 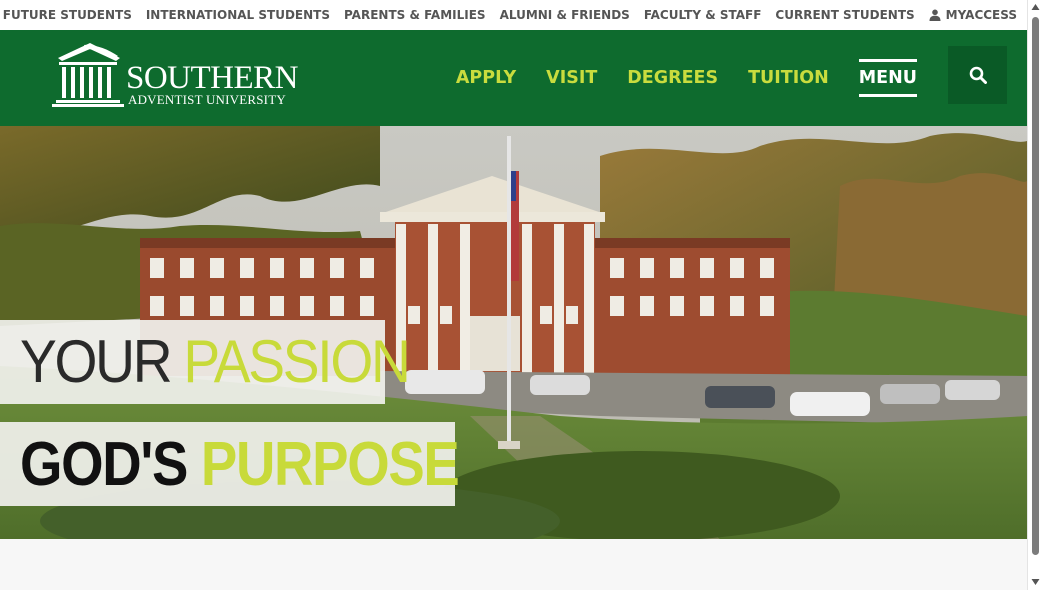 I want to click on university-logo: SOUTHERN ADVENTIST UNIVERSITY, so click(x=185, y=77).